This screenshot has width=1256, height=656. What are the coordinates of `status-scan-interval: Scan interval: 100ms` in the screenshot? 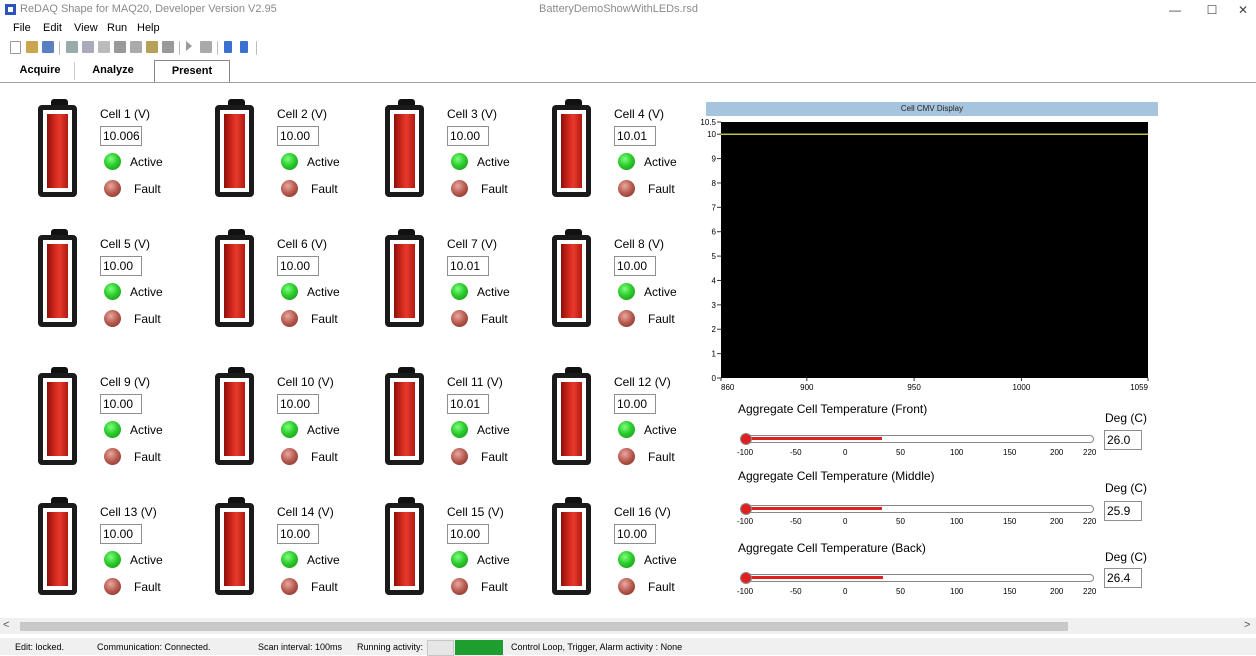 It's located at (300, 647).